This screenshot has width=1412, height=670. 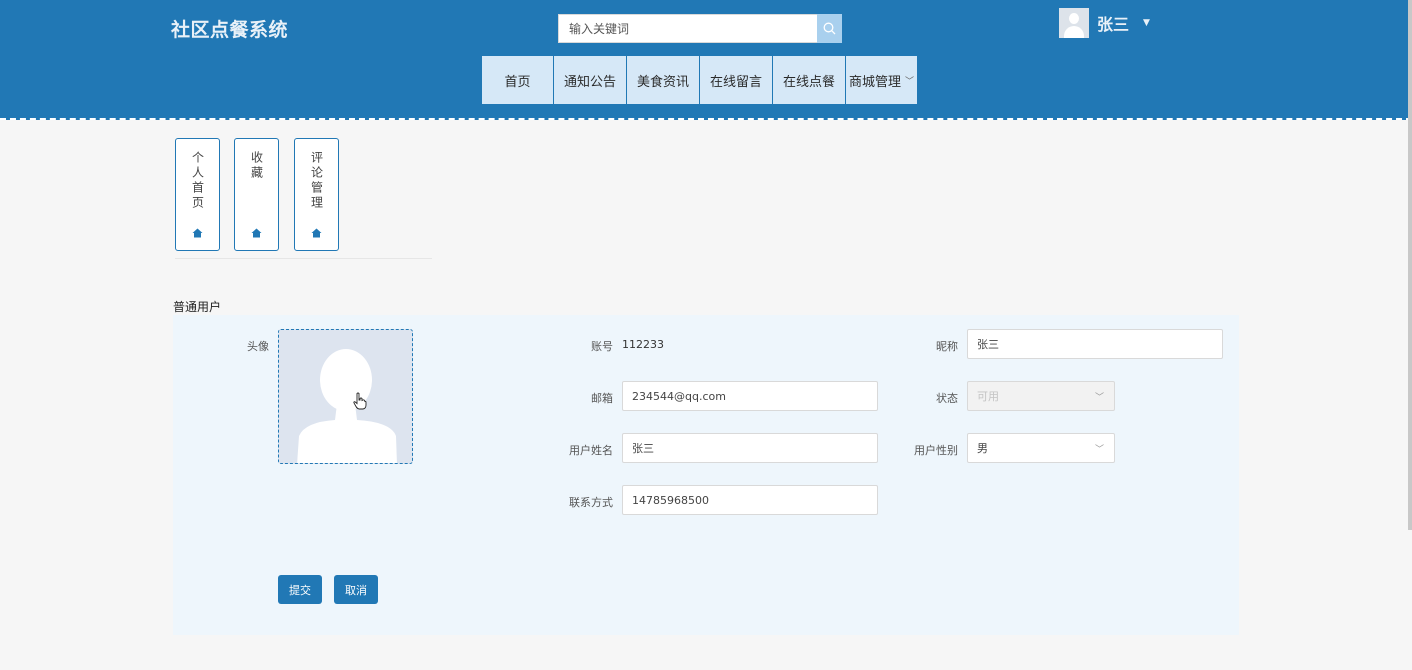 I want to click on nav-order: 在线点餐, so click(x=809, y=80).